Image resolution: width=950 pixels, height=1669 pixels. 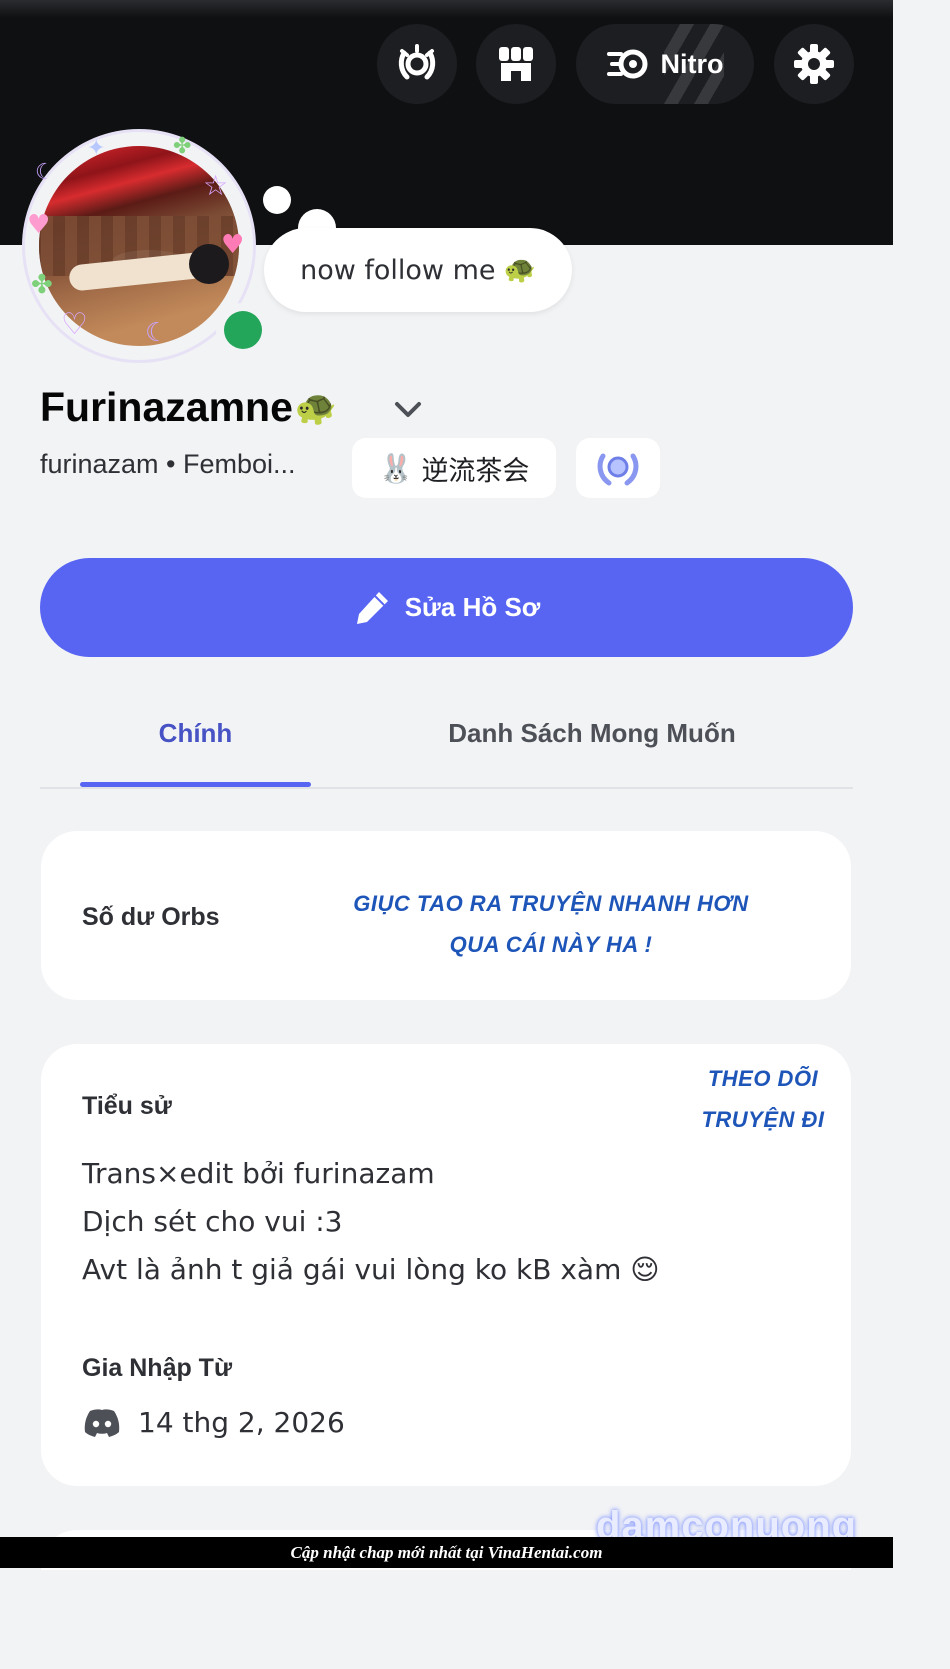 I want to click on translator-note-line: GIỤC TAO RA TRUYỆN NHANH HƠN, so click(x=551, y=903).